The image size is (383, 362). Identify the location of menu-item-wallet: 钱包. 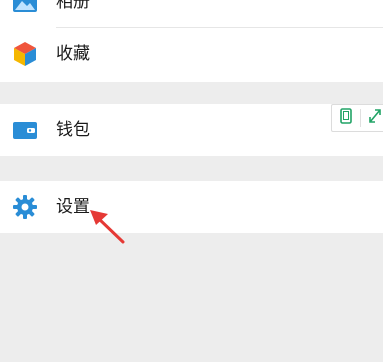
(191, 130).